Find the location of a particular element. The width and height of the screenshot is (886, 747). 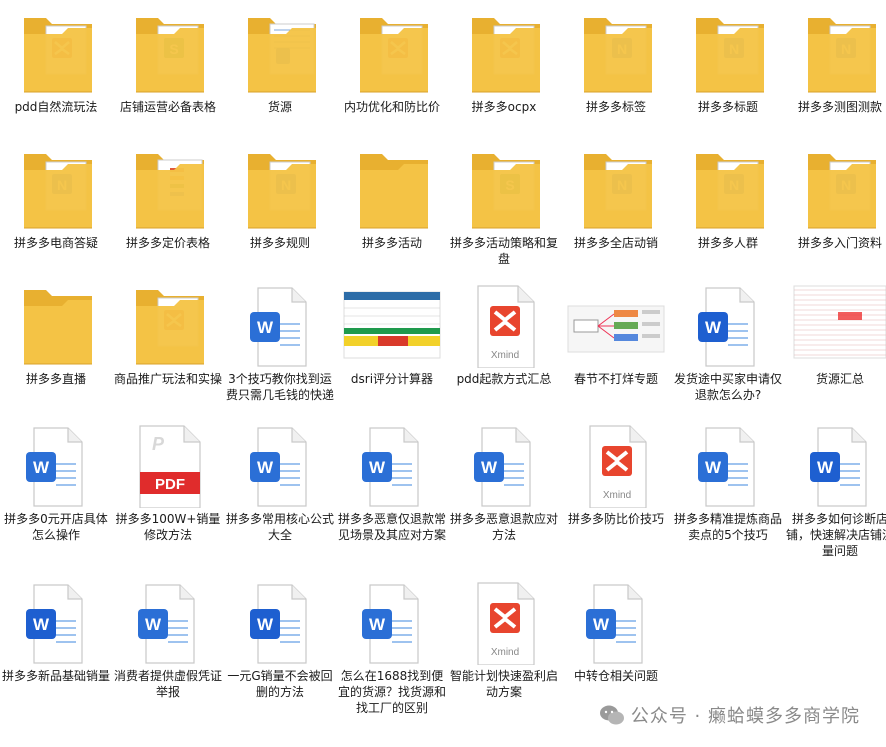

spreadsheet-thumbnail is located at coordinates (392, 326).